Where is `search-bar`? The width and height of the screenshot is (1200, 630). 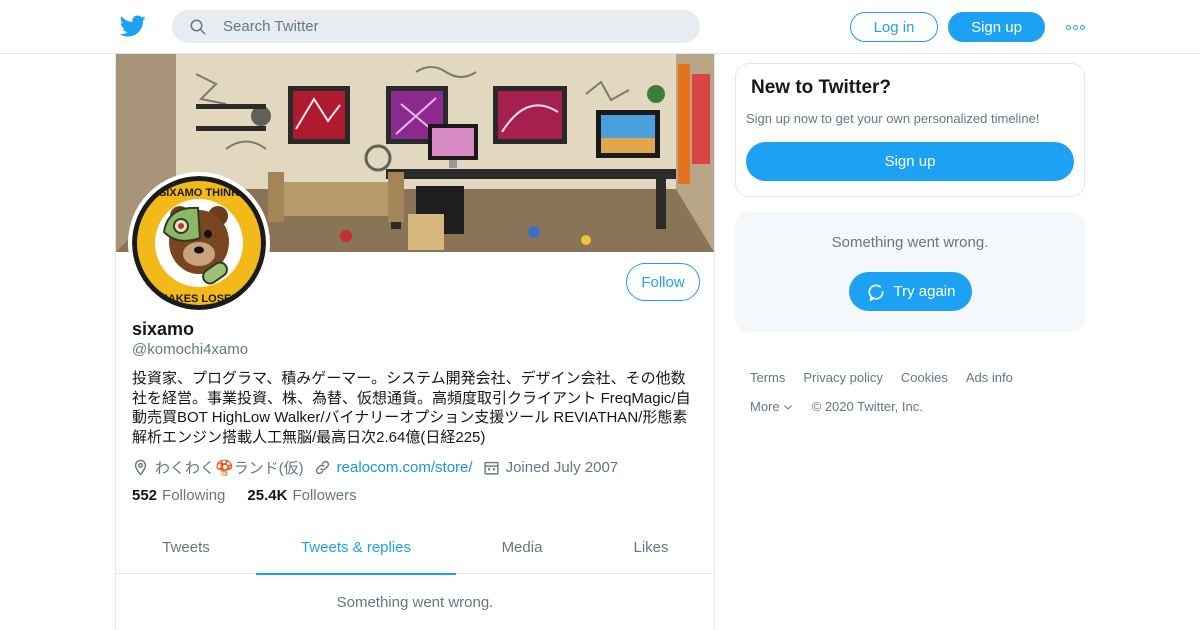
search-bar is located at coordinates (436, 26).